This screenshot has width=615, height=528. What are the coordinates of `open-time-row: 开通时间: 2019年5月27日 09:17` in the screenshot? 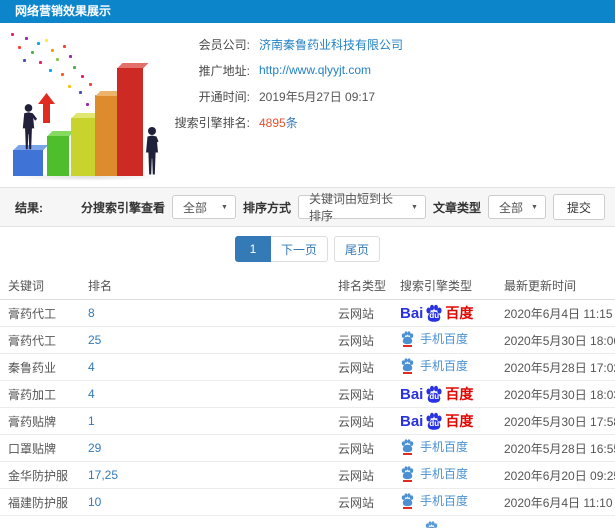 It's located at (284, 96).